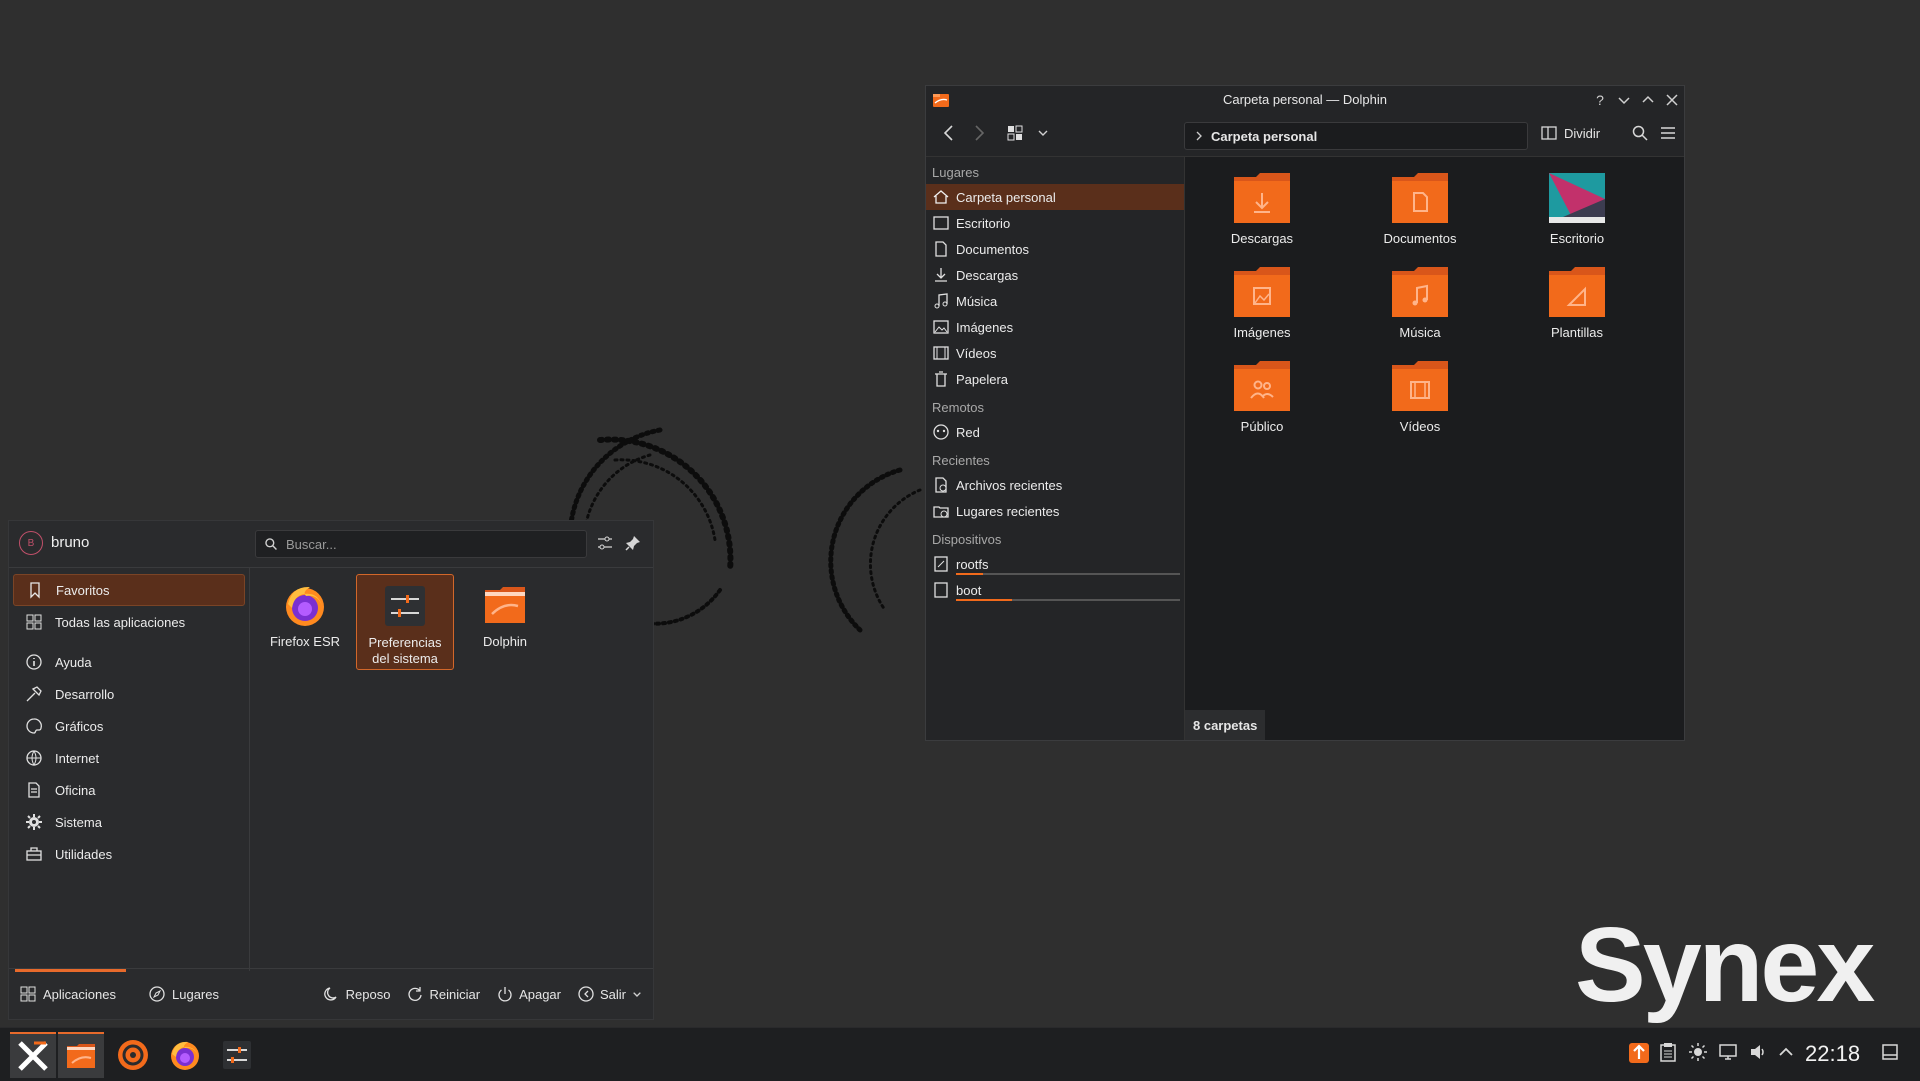 Image resolution: width=1920 pixels, height=1081 pixels. Describe the element at coordinates (1420, 301) in the screenshot. I see `folder-musica: Música` at that location.